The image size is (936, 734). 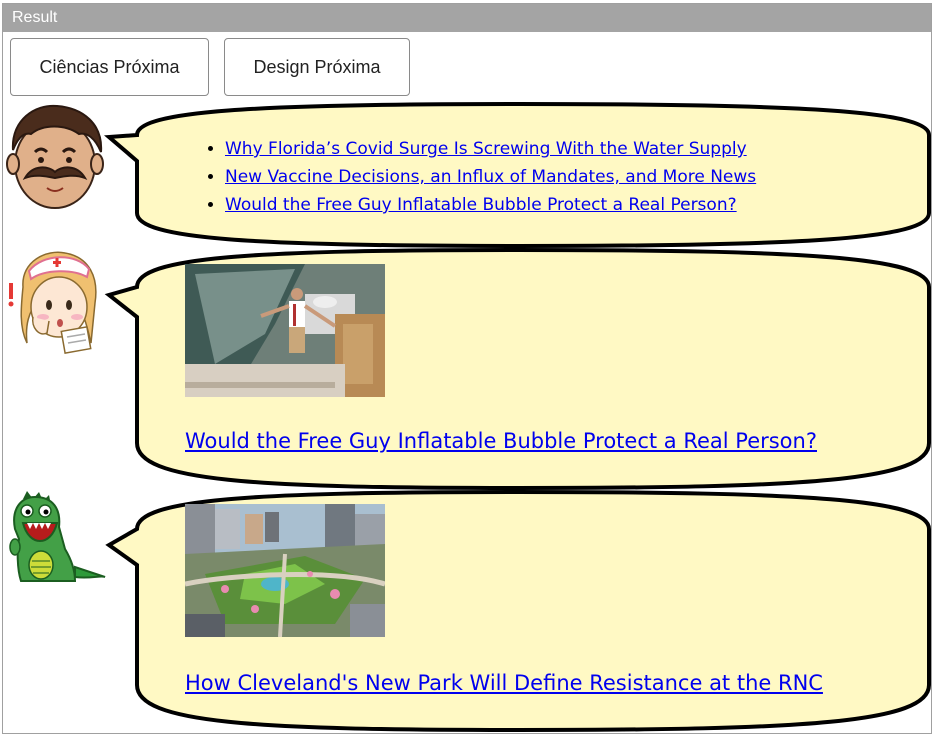 What do you see at coordinates (317, 67) in the screenshot?
I see `design-proxima-button: Design Próxima` at bounding box center [317, 67].